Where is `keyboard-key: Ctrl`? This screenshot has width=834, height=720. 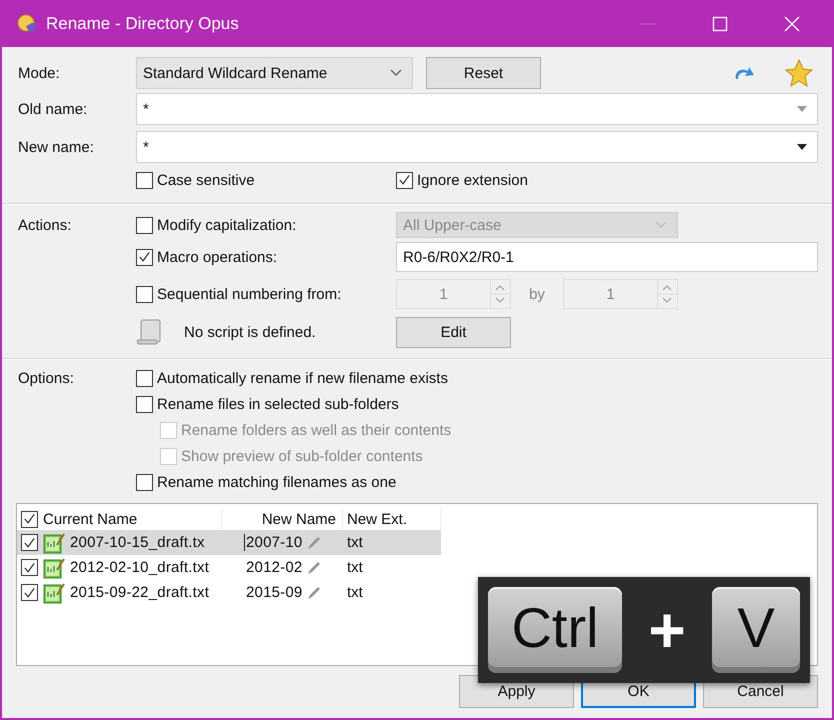 keyboard-key: Ctrl is located at coordinates (555, 630).